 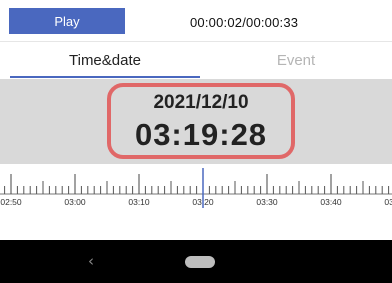 I want to click on play-button-label: Play, so click(x=67, y=21).